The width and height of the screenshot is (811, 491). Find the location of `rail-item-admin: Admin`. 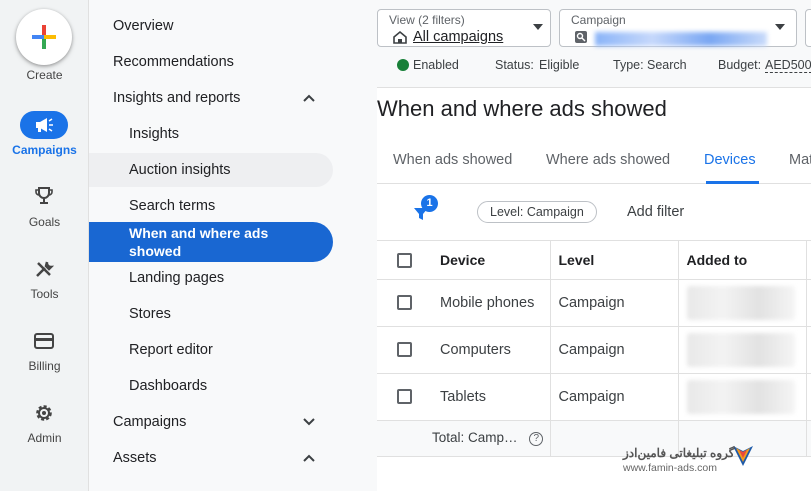

rail-item-admin: Admin is located at coordinates (44, 431).